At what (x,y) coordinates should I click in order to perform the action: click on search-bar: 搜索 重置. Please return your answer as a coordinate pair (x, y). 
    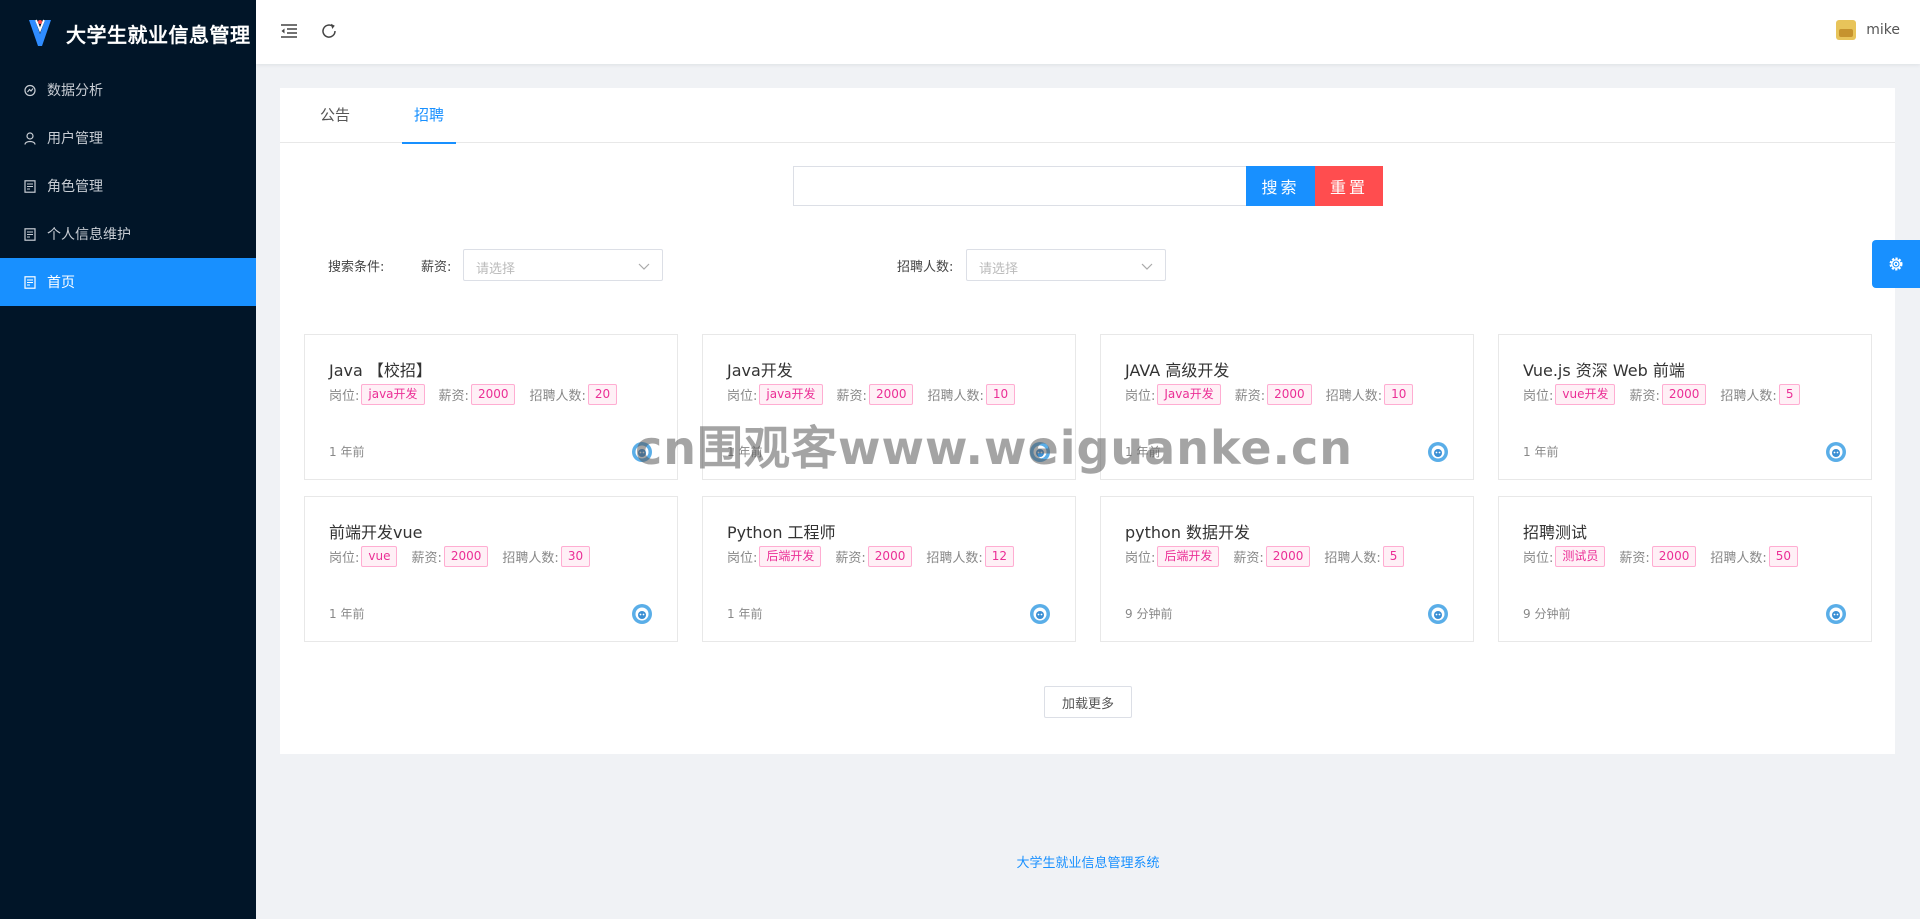
    Looking at the image, I should click on (1088, 186).